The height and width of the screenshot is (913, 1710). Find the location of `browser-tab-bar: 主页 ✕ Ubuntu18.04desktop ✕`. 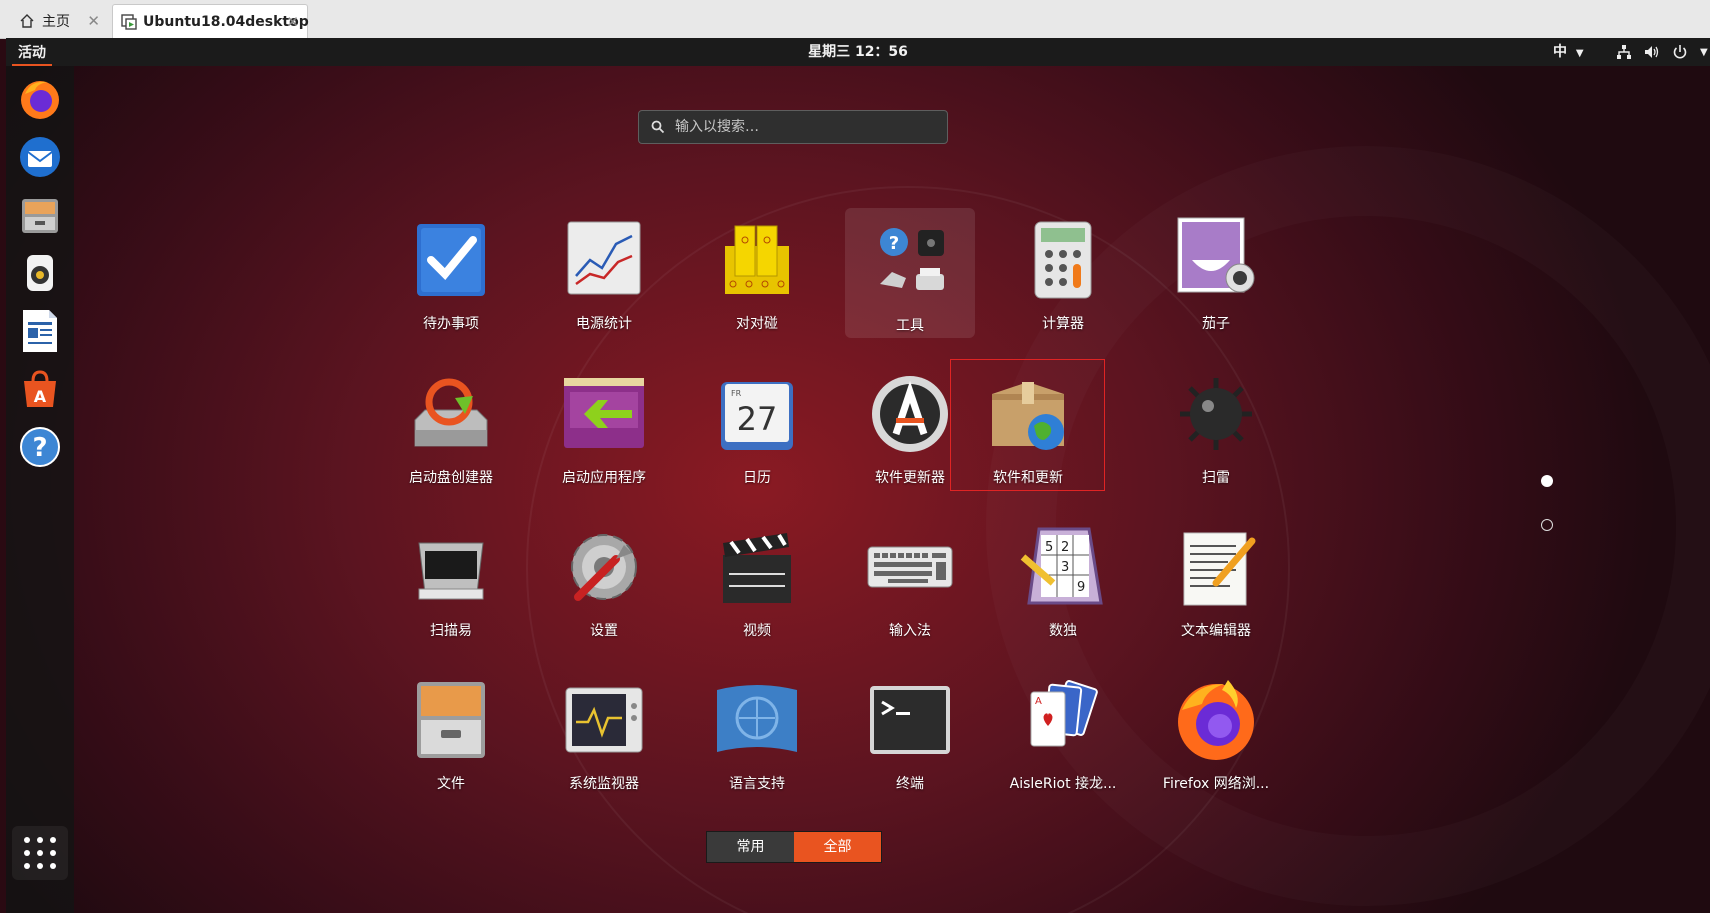

browser-tab-bar: 主页 ✕ Ubuntu18.04desktop ✕ is located at coordinates (855, 19).